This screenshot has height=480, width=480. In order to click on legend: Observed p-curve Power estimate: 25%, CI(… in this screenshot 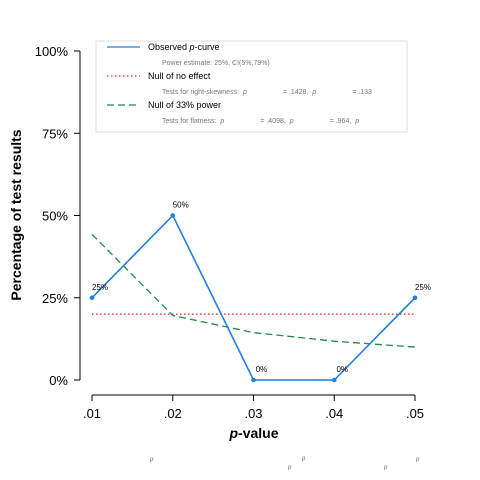, I will do `click(251, 86)`.